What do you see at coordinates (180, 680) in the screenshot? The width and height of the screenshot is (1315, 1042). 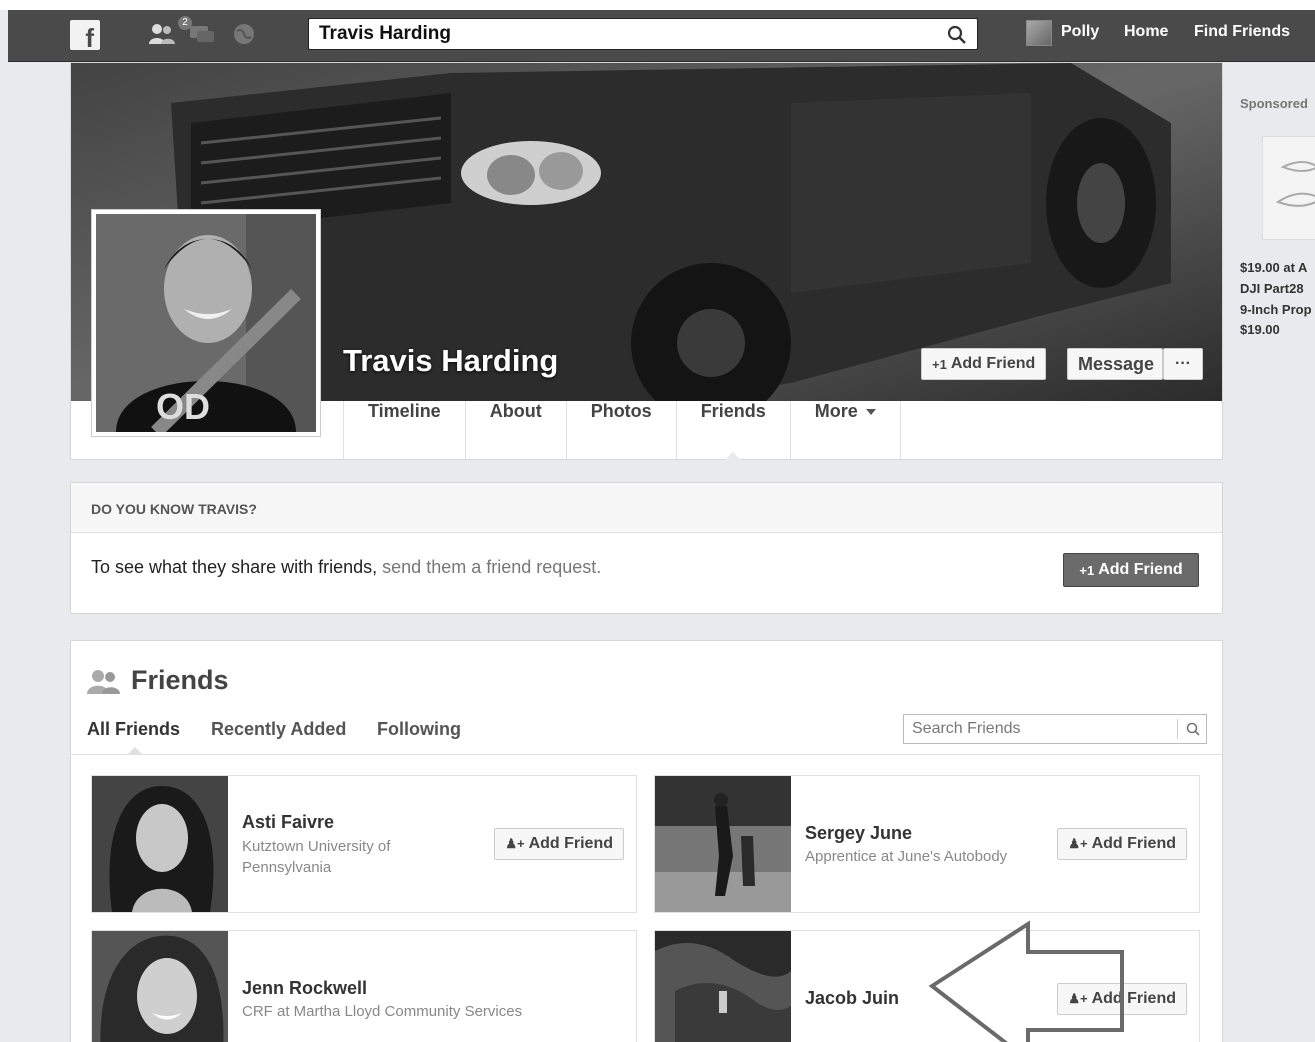 I see `friends-title-label: Friends` at bounding box center [180, 680].